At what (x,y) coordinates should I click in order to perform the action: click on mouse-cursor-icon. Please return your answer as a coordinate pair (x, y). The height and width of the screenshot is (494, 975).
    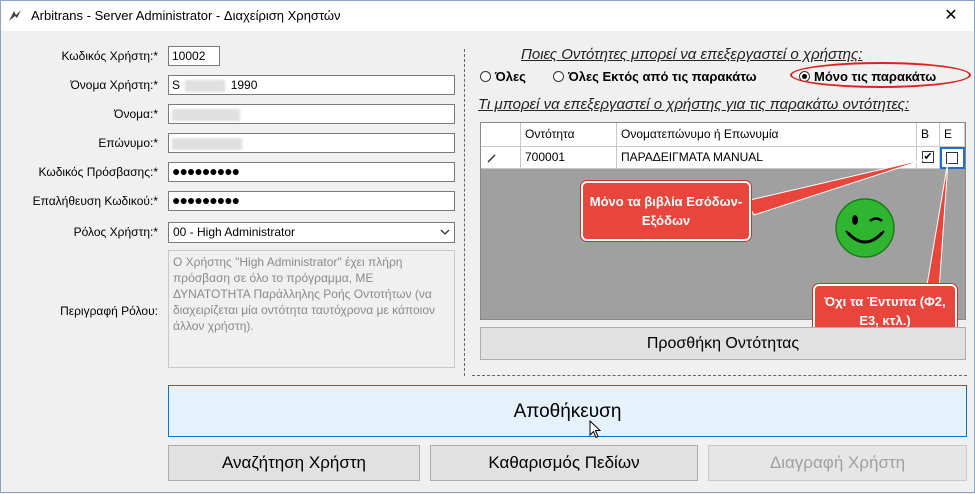
    Looking at the image, I should click on (595, 429).